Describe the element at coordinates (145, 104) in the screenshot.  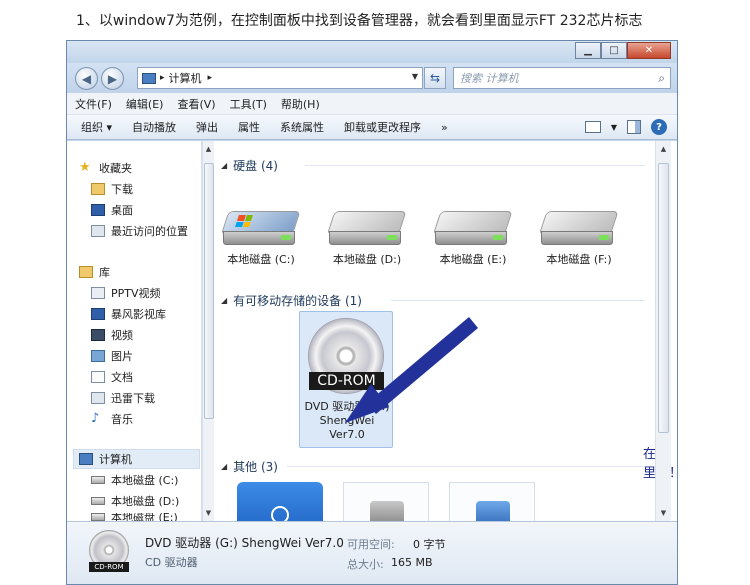
I see `menu-edit: 编辑(E)` at that location.